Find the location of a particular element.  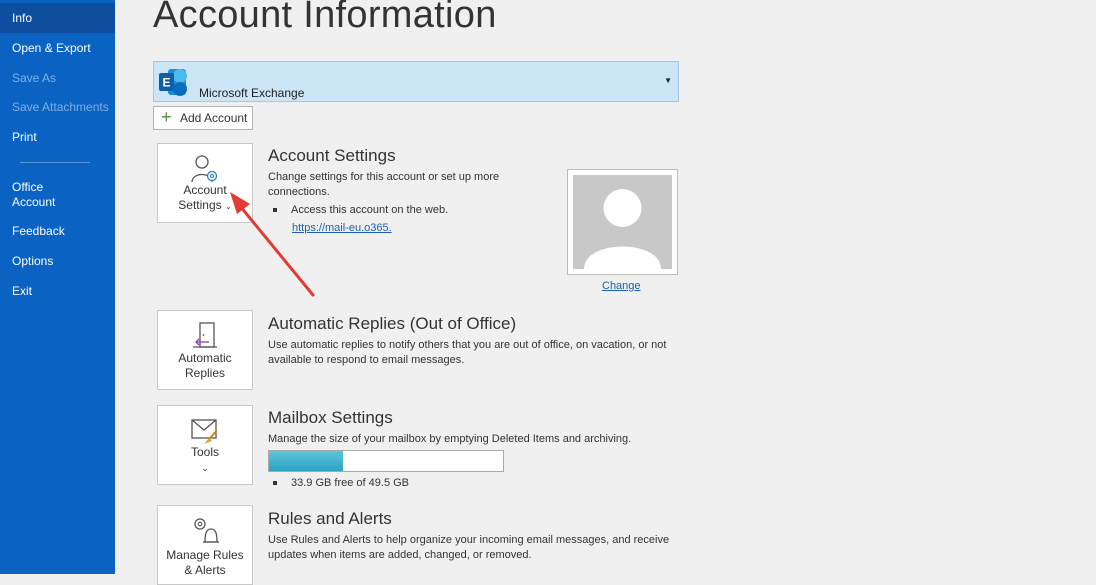

profile-picture is located at coordinates (622, 222).